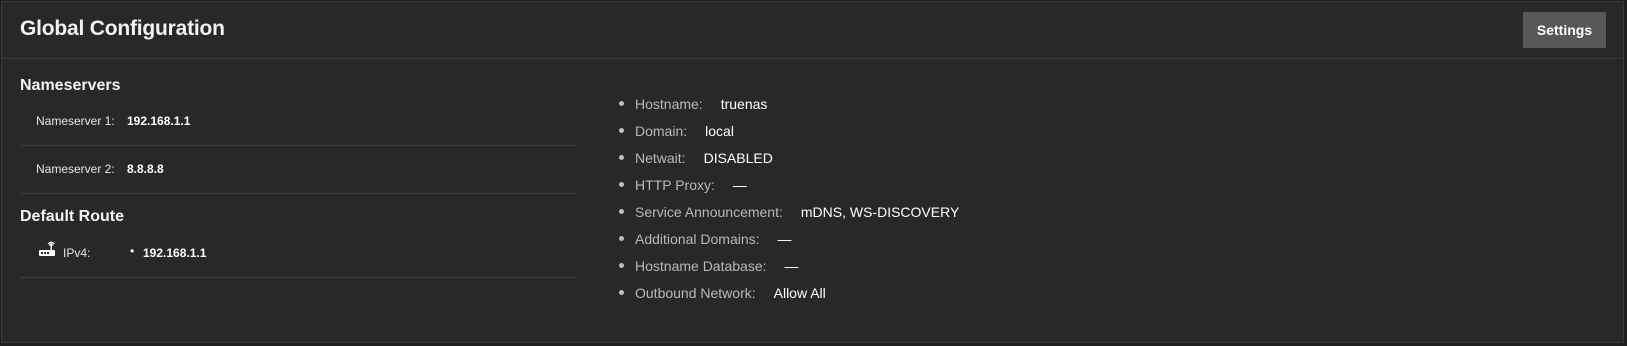  Describe the element at coordinates (697, 238) in the screenshot. I see `info-key: Additional Domains:` at that location.